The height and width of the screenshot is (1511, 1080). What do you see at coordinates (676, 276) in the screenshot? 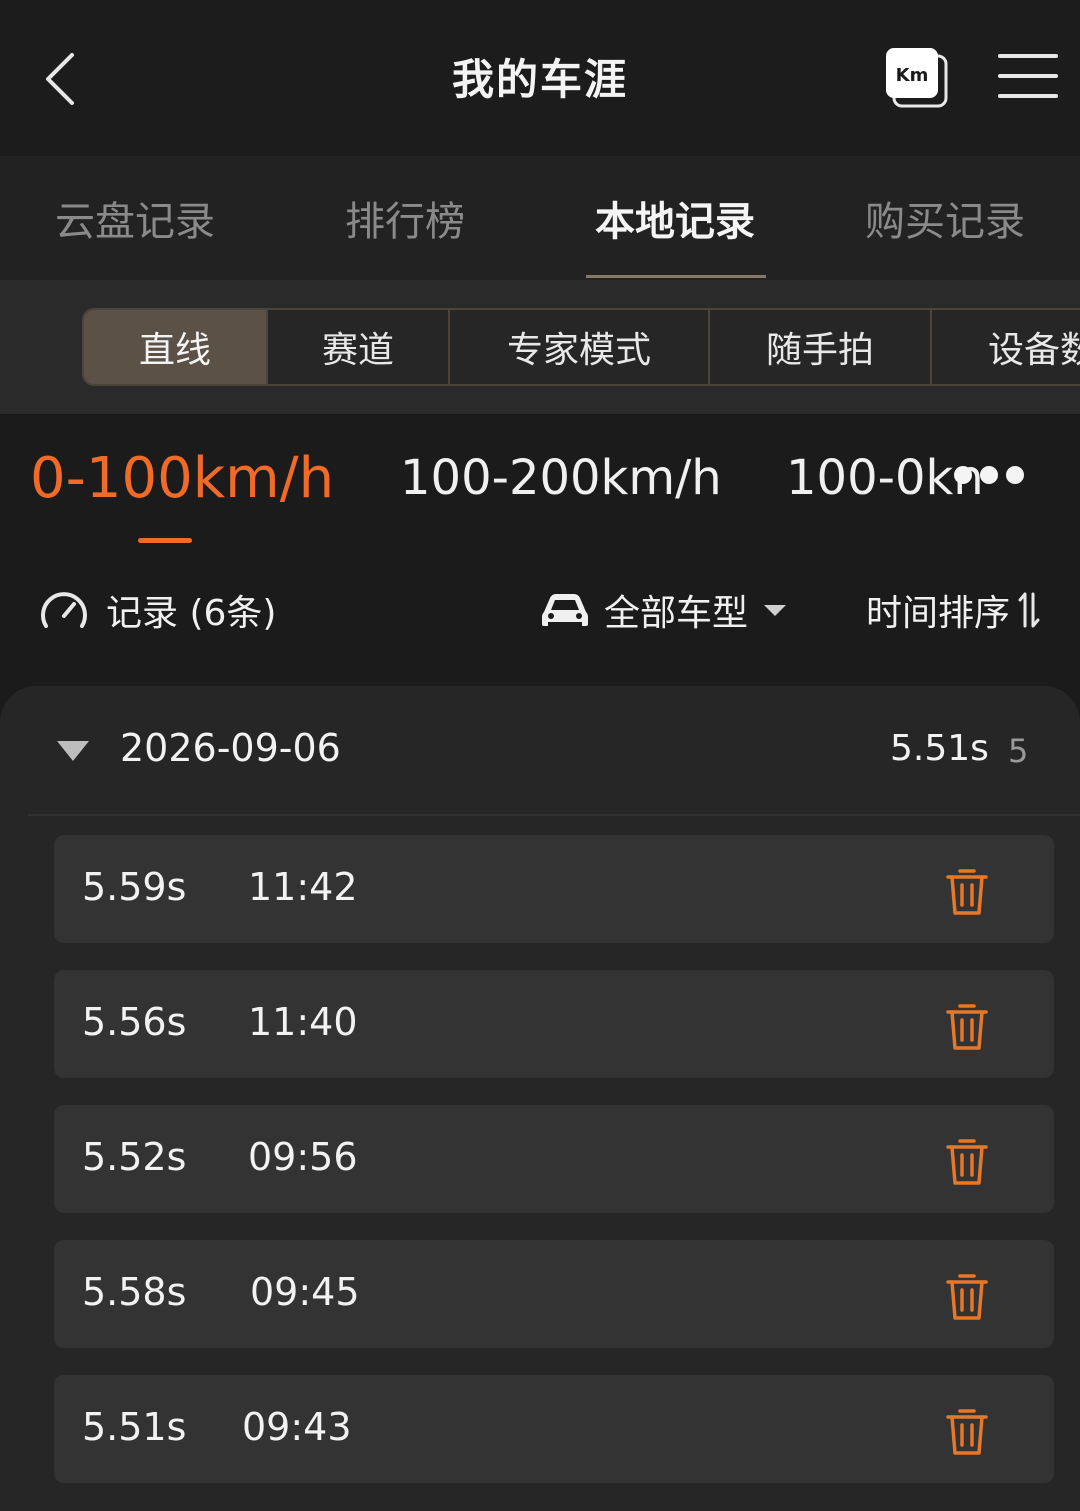
I see `active-tab-indicator` at bounding box center [676, 276].